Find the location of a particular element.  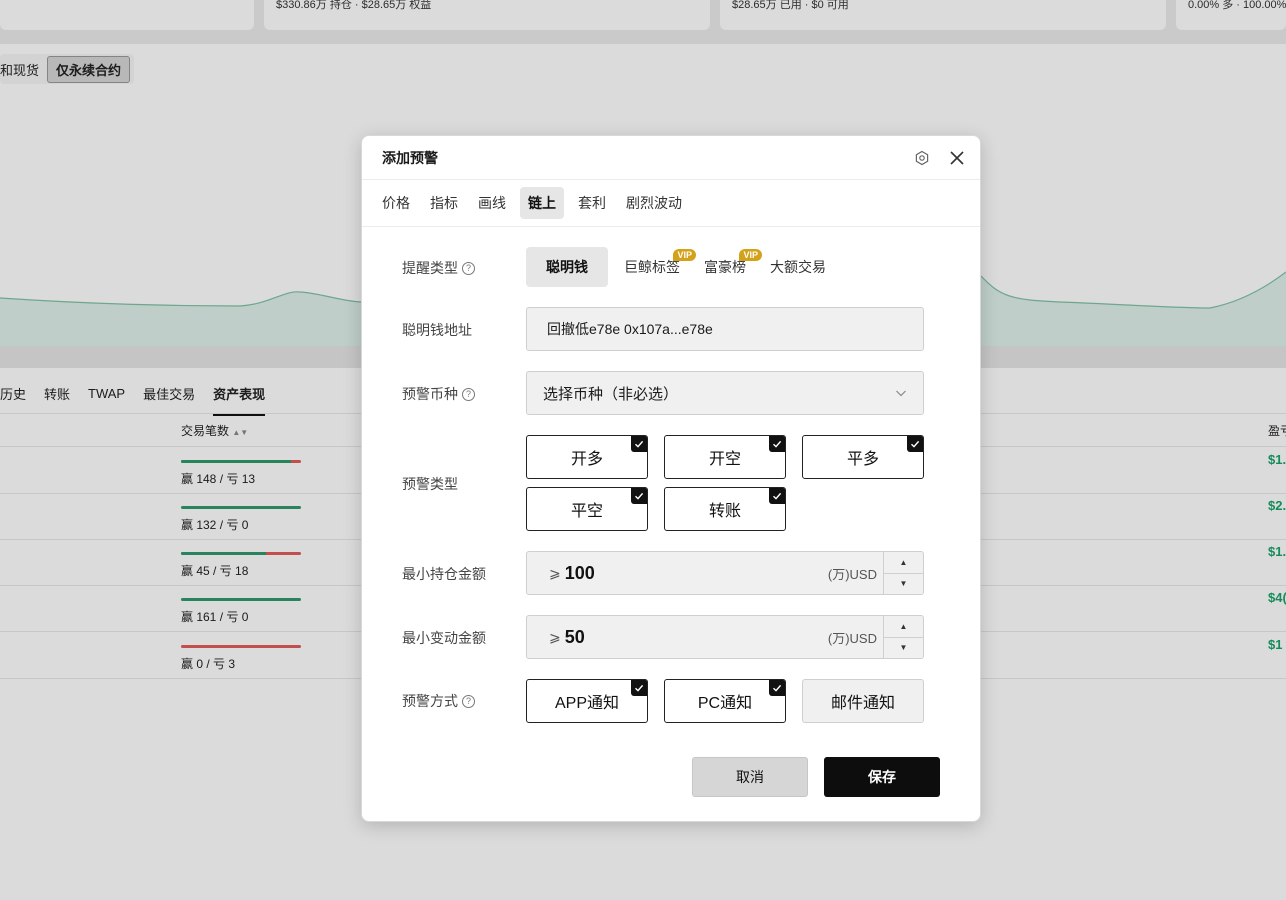

min-change-input: ⩾ 50 (万)USD ▲ ▼ is located at coordinates (725, 637).